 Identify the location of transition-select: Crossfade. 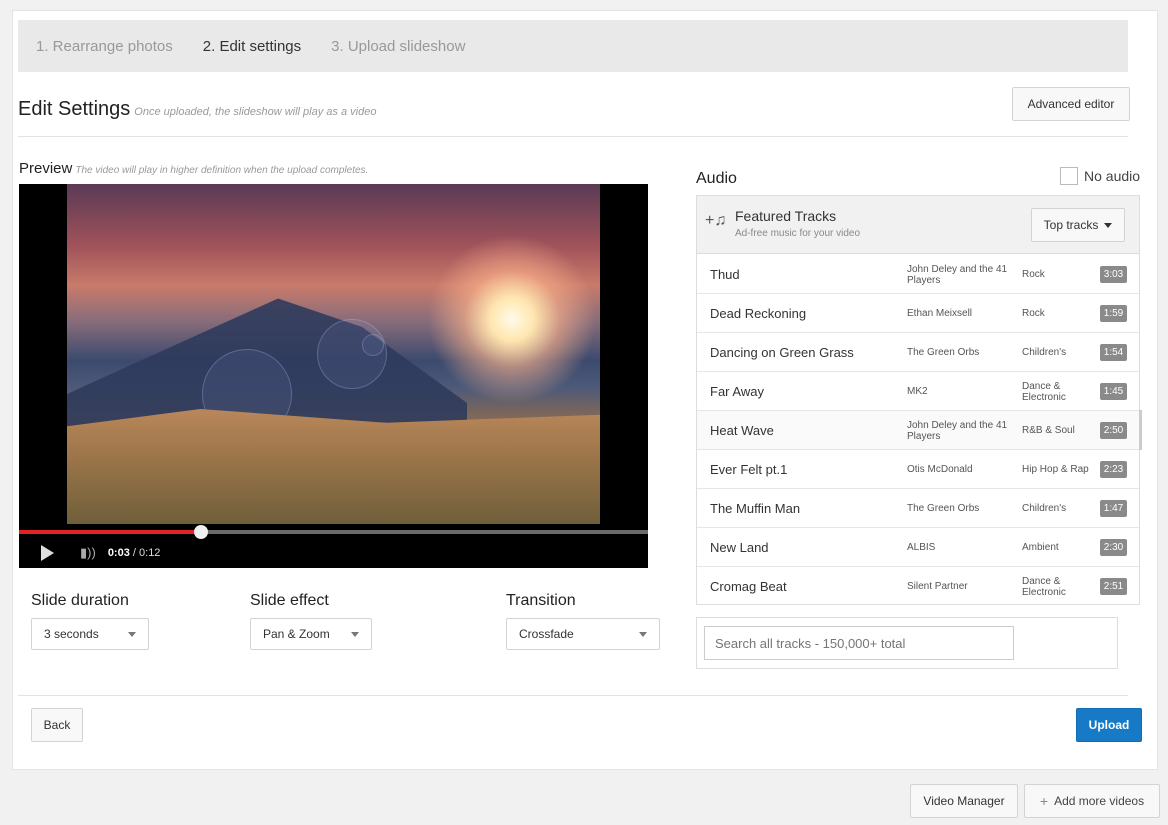
(583, 634).